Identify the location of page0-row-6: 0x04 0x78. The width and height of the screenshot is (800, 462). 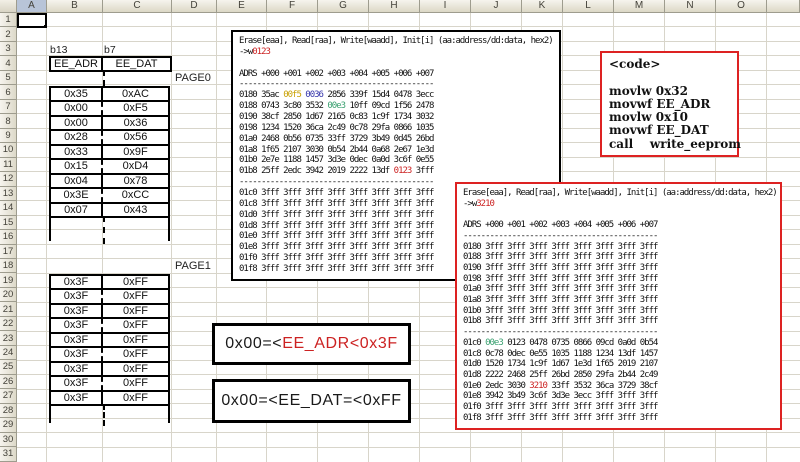
(109, 180).